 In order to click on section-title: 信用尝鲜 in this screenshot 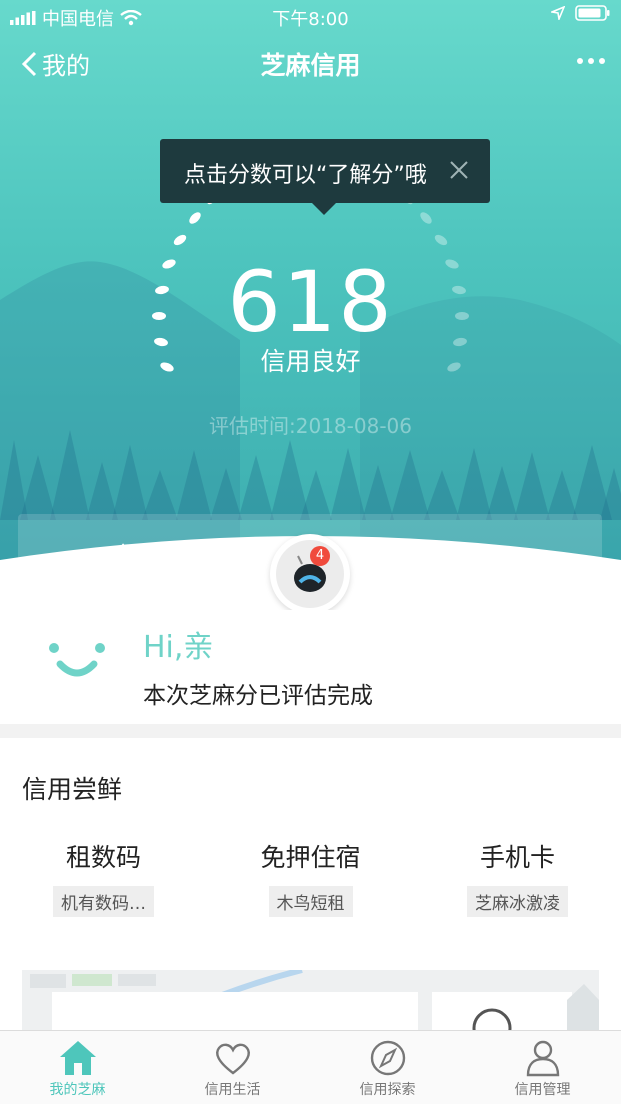, I will do `click(72, 789)`.